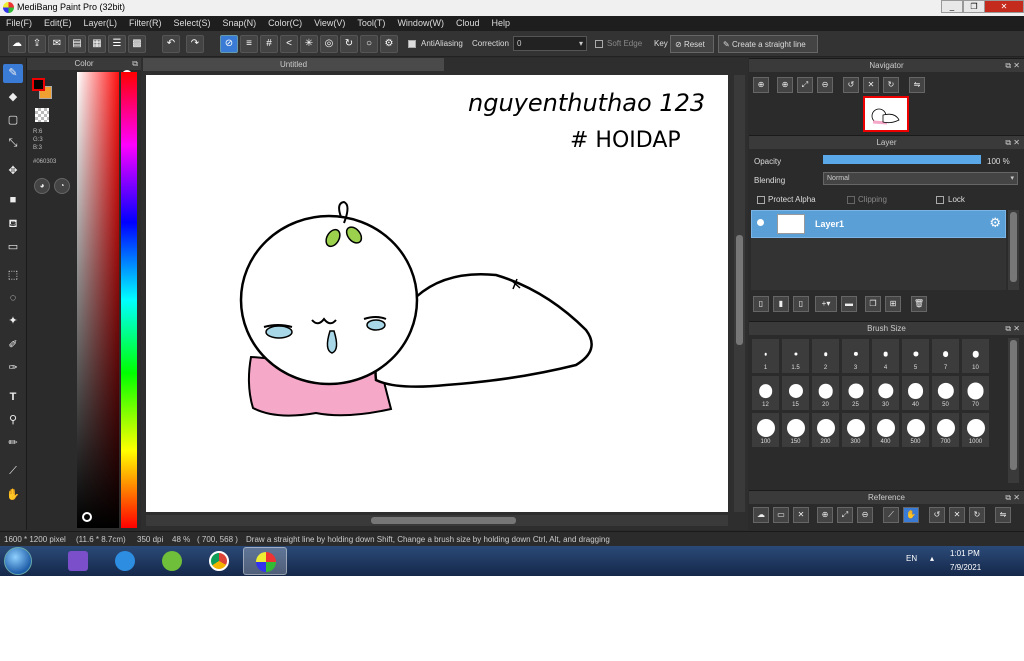  Describe the element at coordinates (329, 23) in the screenshot. I see `menu-view: View(V)` at that location.